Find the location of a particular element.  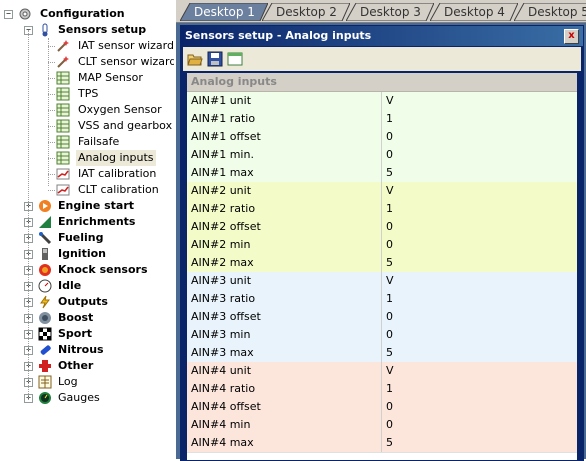

tree-item-analog-inputs: Analog inputs is located at coordinates (115, 158).